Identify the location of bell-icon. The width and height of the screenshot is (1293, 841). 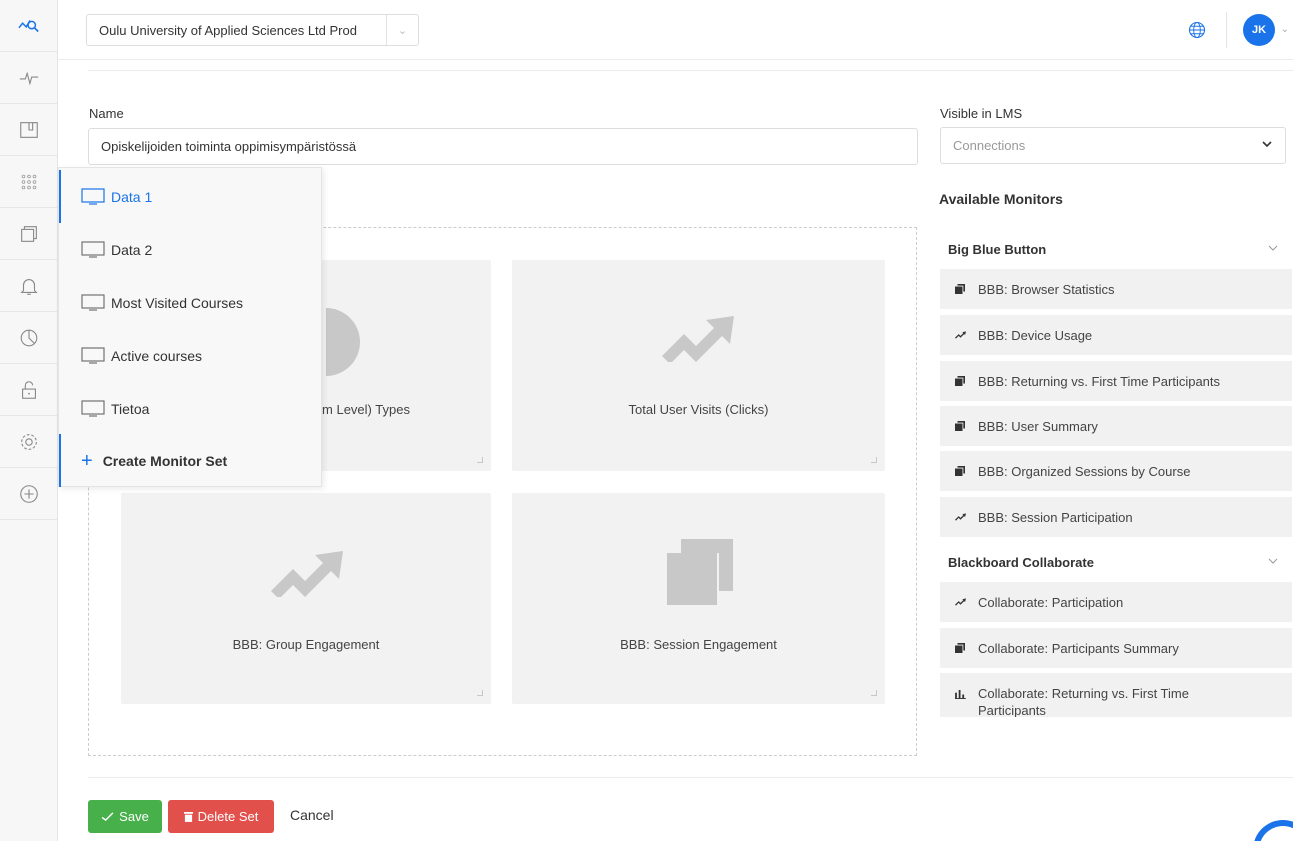
(29, 286).